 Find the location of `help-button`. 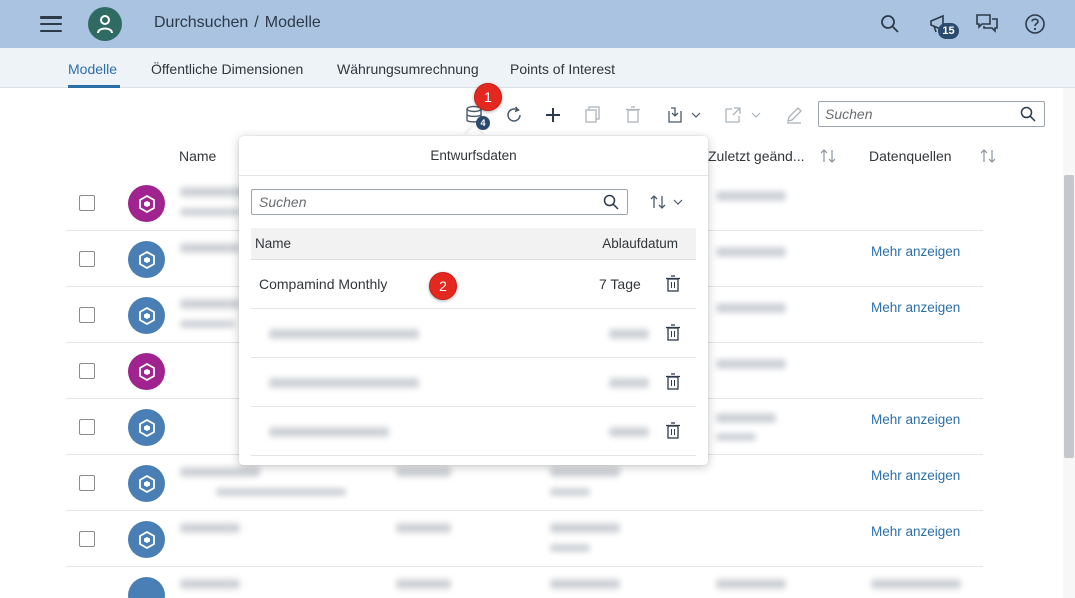

help-button is located at coordinates (1035, 24).